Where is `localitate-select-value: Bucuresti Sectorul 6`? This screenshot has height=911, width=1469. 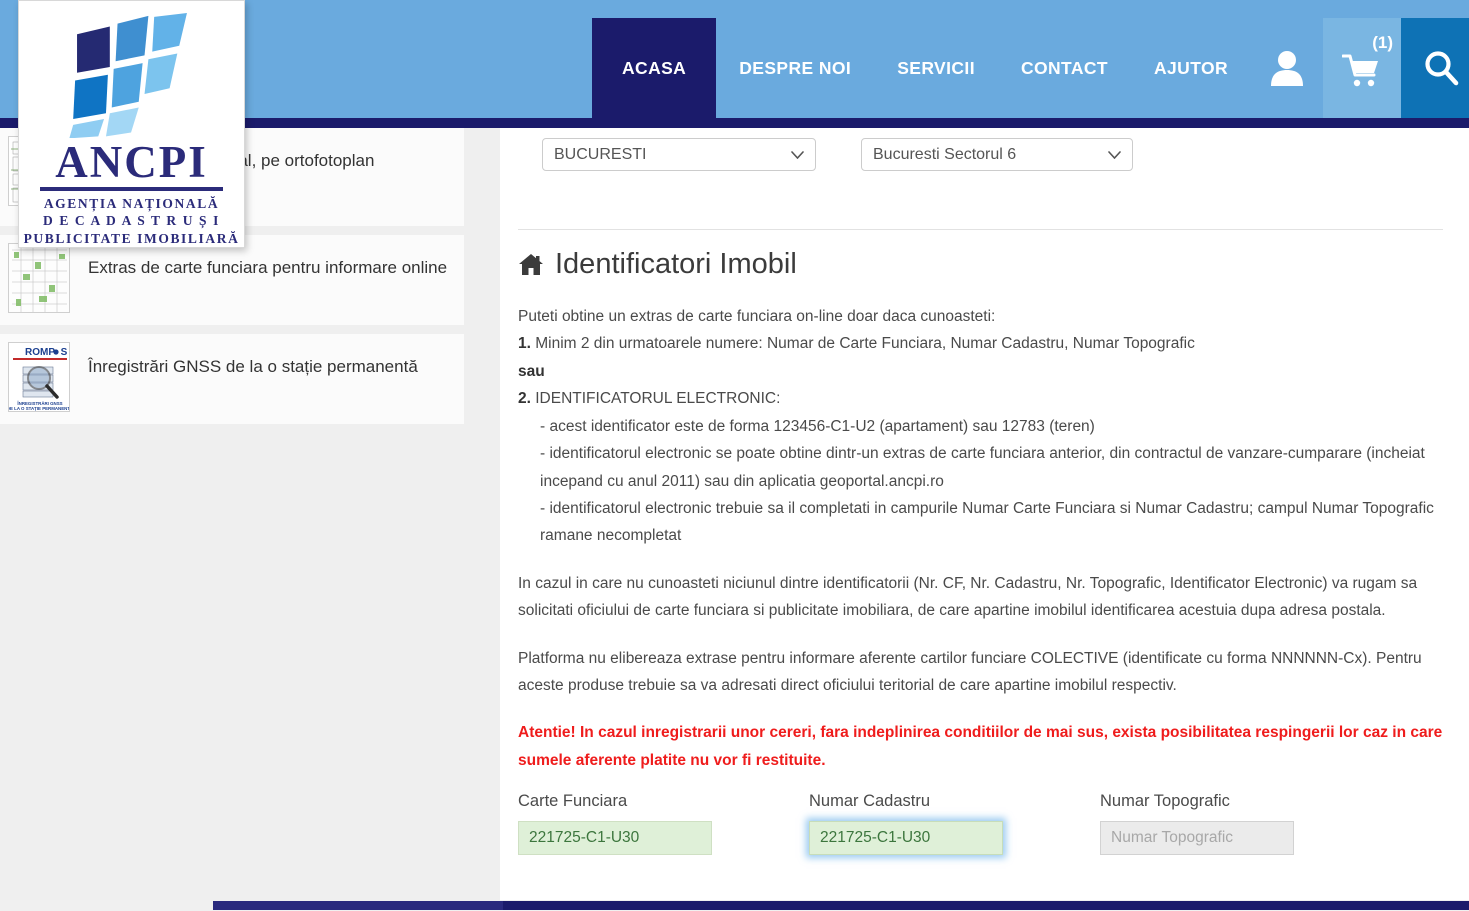
localitate-select-value: Bucuresti Sectorul 6 is located at coordinates (945, 154).